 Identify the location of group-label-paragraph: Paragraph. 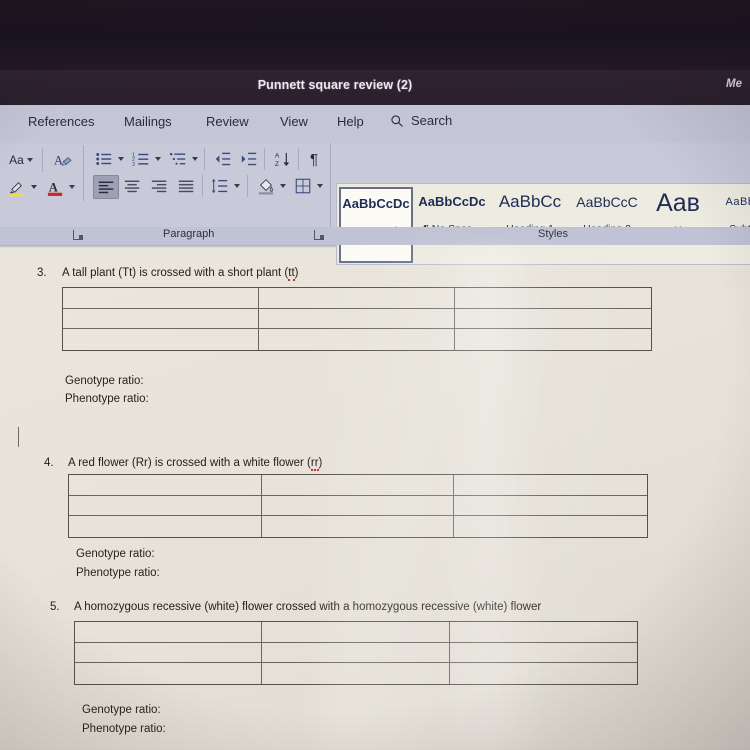
(189, 234).